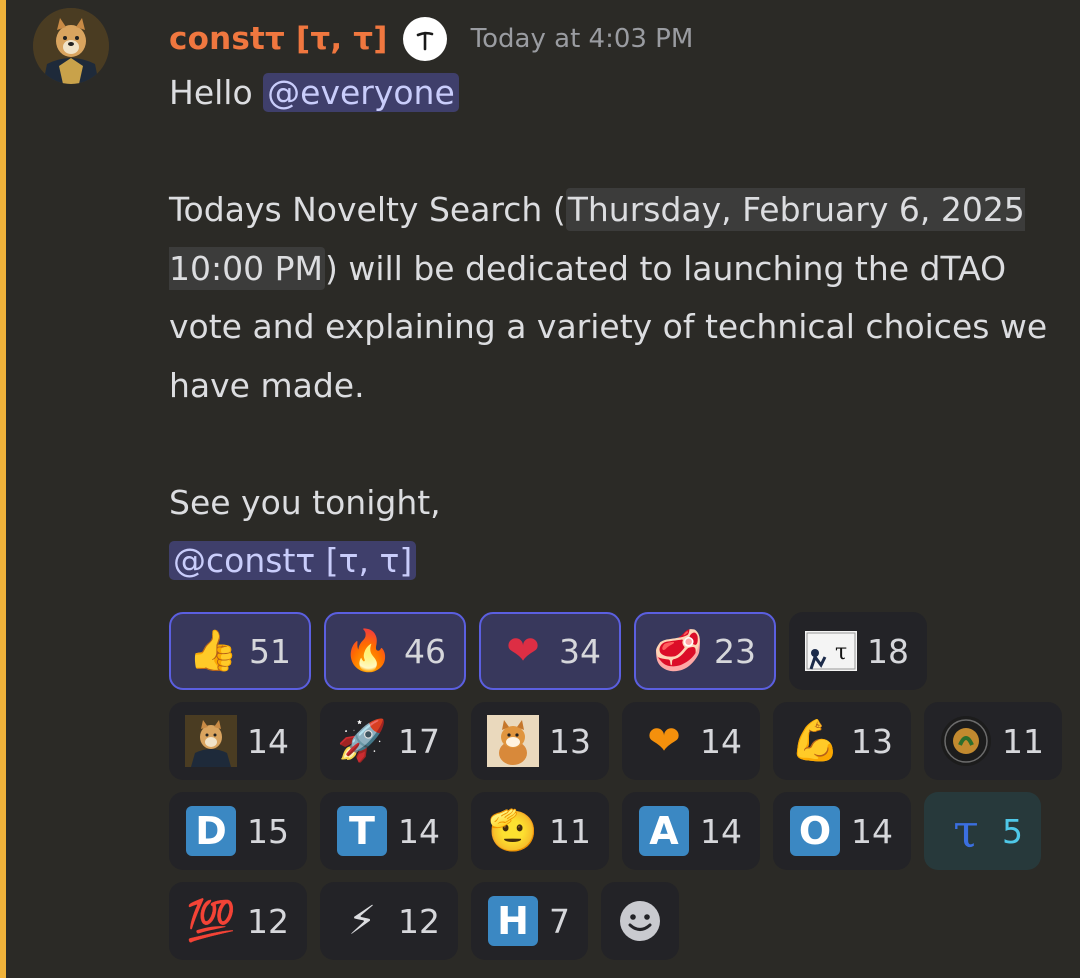 The width and height of the screenshot is (1080, 978). I want to click on avatar, so click(71, 46).